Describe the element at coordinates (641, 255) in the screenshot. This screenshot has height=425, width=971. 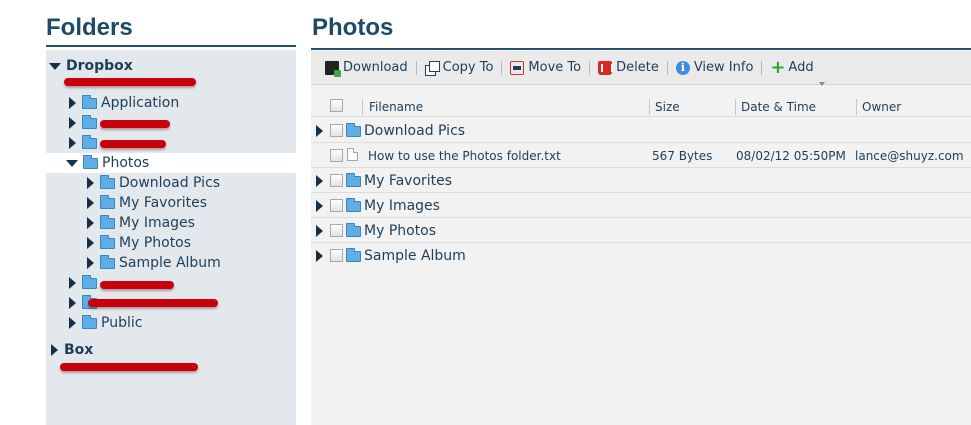
I see `table-row: Sample Album` at that location.